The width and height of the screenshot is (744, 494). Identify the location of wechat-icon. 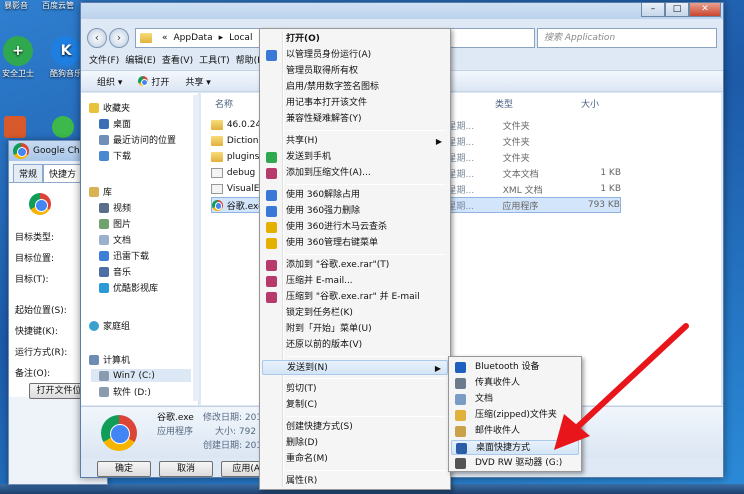
(63, 127).